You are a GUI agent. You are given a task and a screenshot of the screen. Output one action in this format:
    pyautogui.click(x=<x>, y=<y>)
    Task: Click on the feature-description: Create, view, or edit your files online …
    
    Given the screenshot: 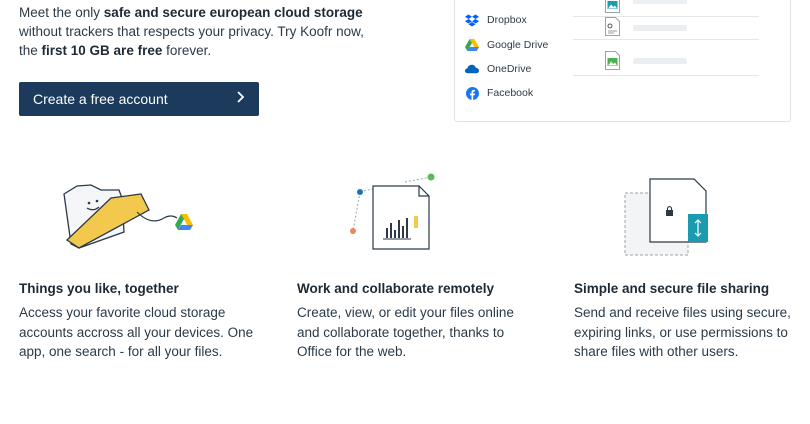 What is the action you would take?
    pyautogui.click(x=405, y=332)
    